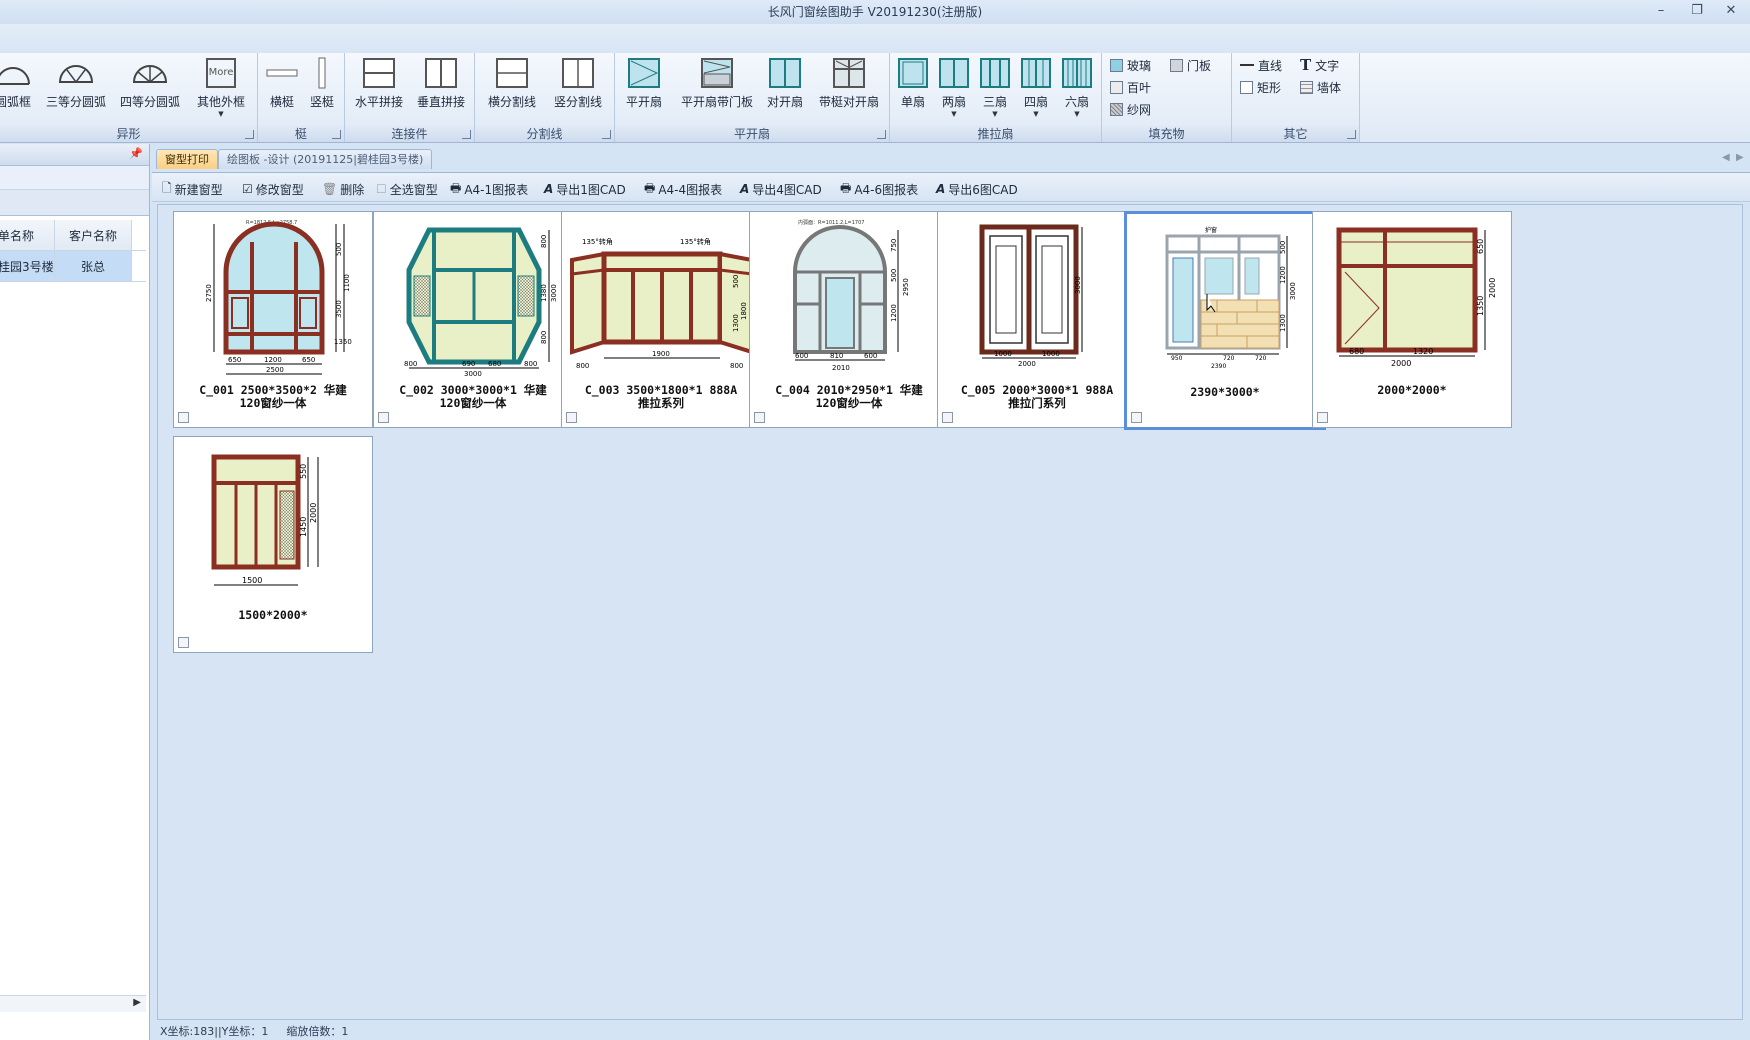  Describe the element at coordinates (1078, 285) in the screenshot. I see `svg-text: 3000` at that location.